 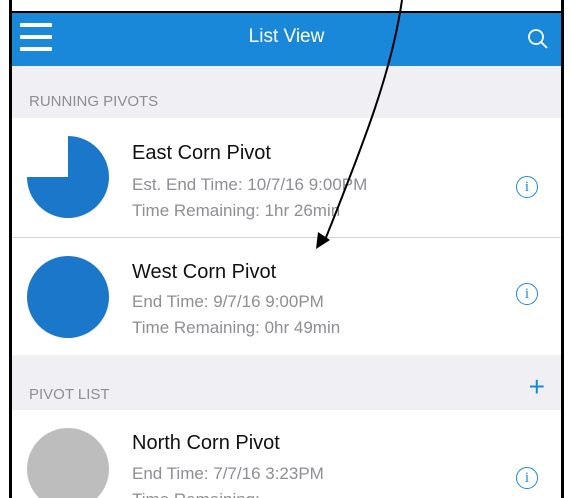 I want to click on nav-bar: List View, so click(x=286, y=39).